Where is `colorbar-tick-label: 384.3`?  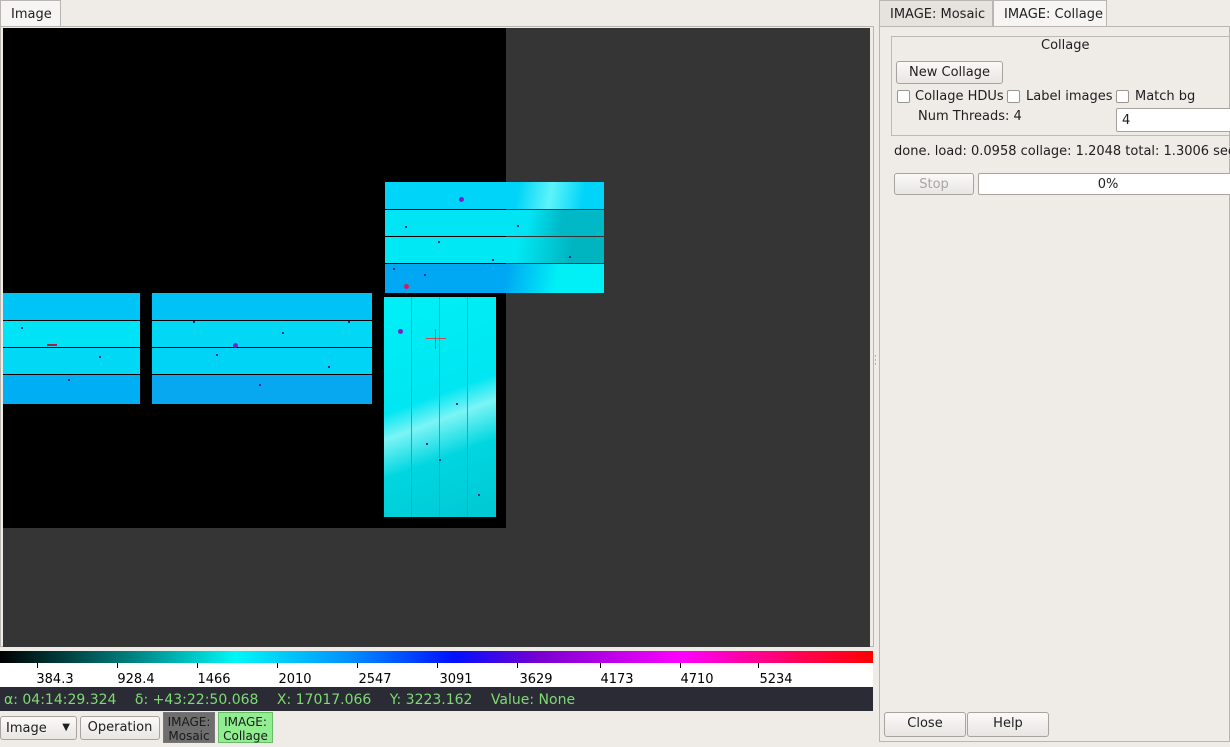 colorbar-tick-label: 384.3 is located at coordinates (55, 679).